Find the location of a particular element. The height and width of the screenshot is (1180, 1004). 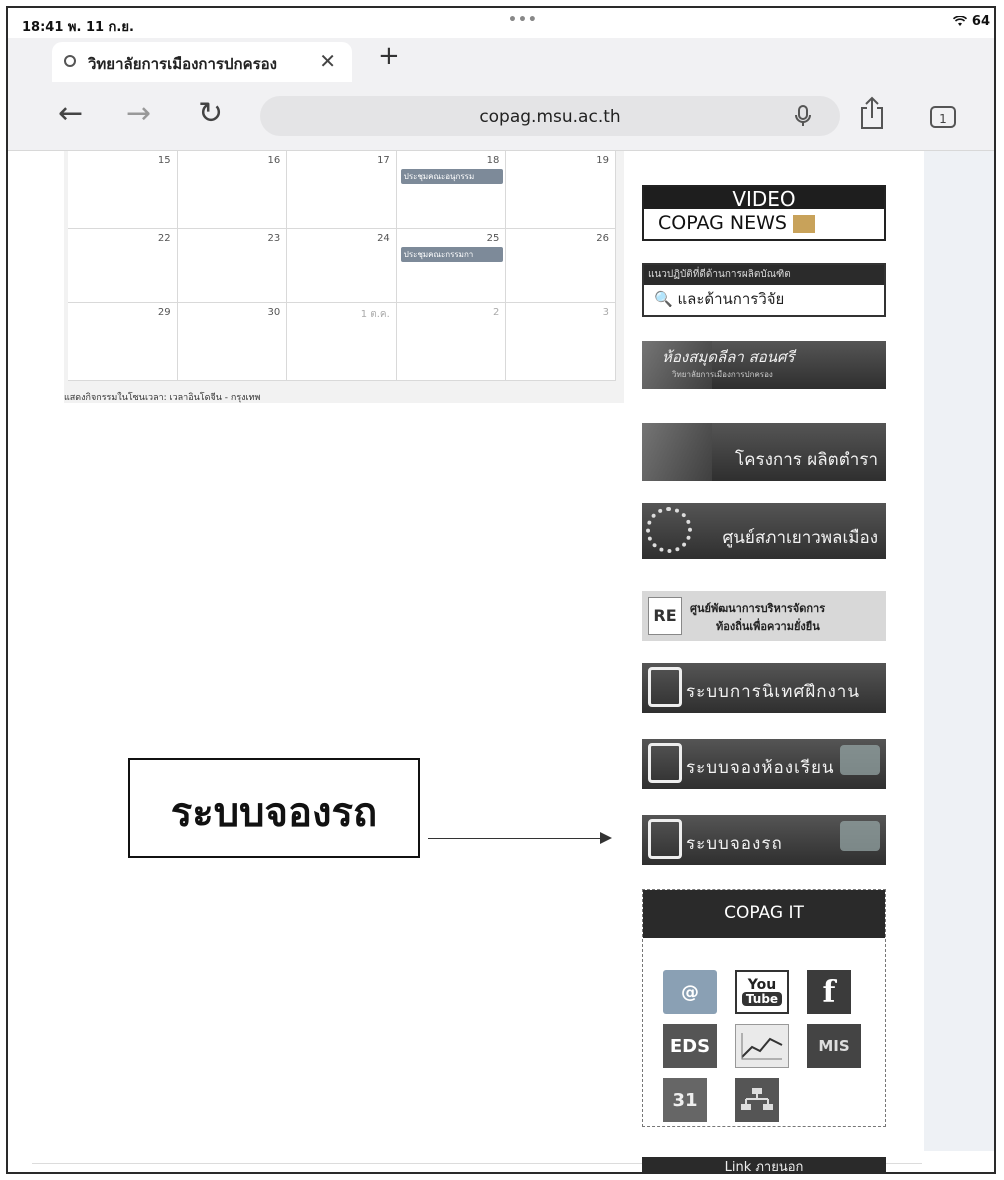

reload-button: ↻ is located at coordinates (210, 113).